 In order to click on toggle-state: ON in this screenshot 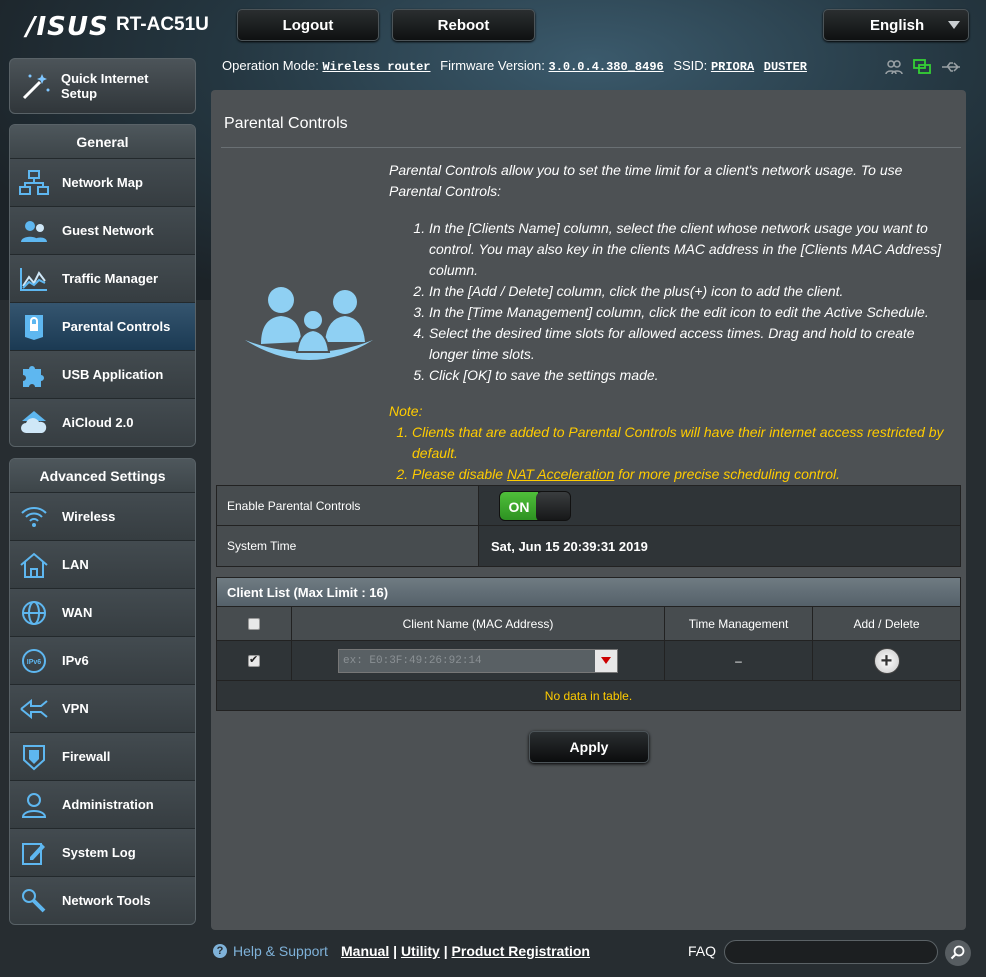, I will do `click(519, 505)`.